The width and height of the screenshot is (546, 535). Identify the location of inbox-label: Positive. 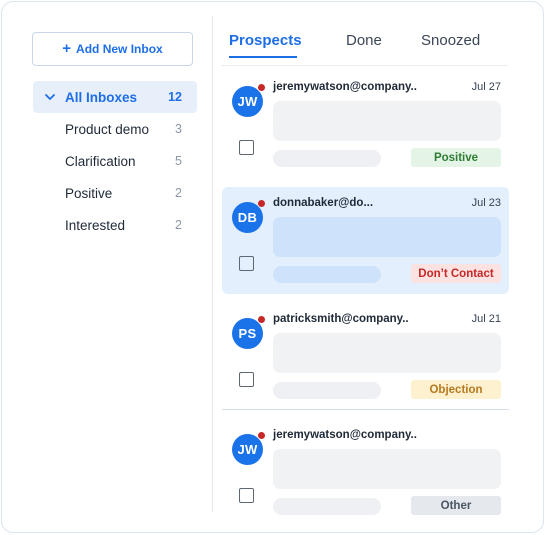
(89, 193).